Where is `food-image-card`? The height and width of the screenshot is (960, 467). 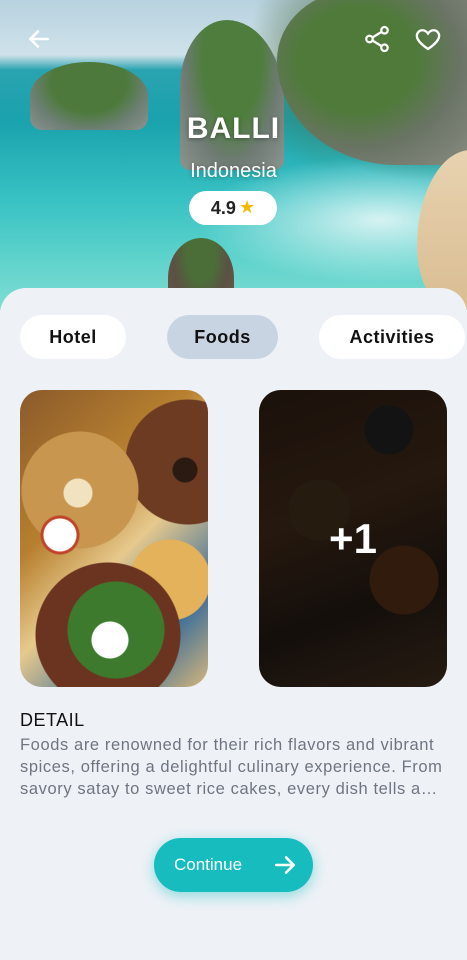
food-image-card is located at coordinates (114, 538).